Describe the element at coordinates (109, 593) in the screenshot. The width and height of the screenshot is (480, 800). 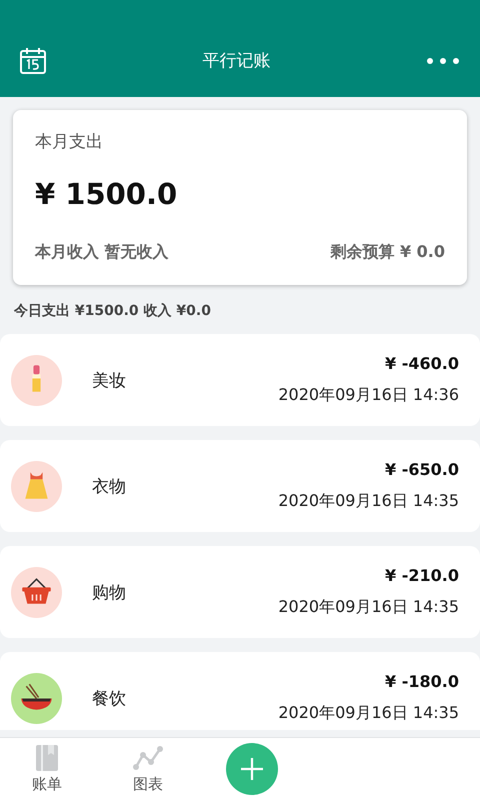
I see `category-label: 购物` at that location.